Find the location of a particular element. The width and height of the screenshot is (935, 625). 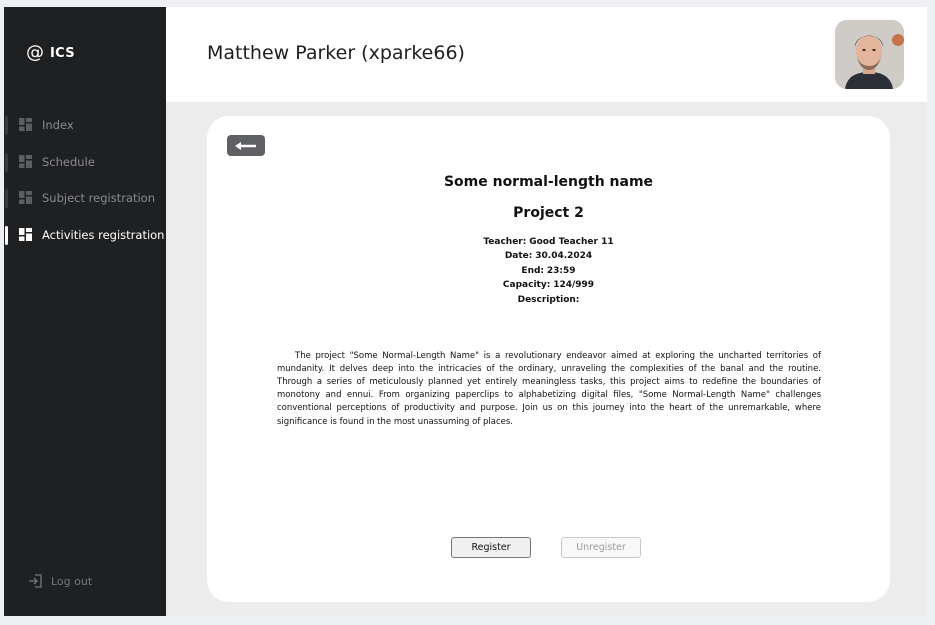

sidebar-item-label: Subject registration is located at coordinates (98, 198).